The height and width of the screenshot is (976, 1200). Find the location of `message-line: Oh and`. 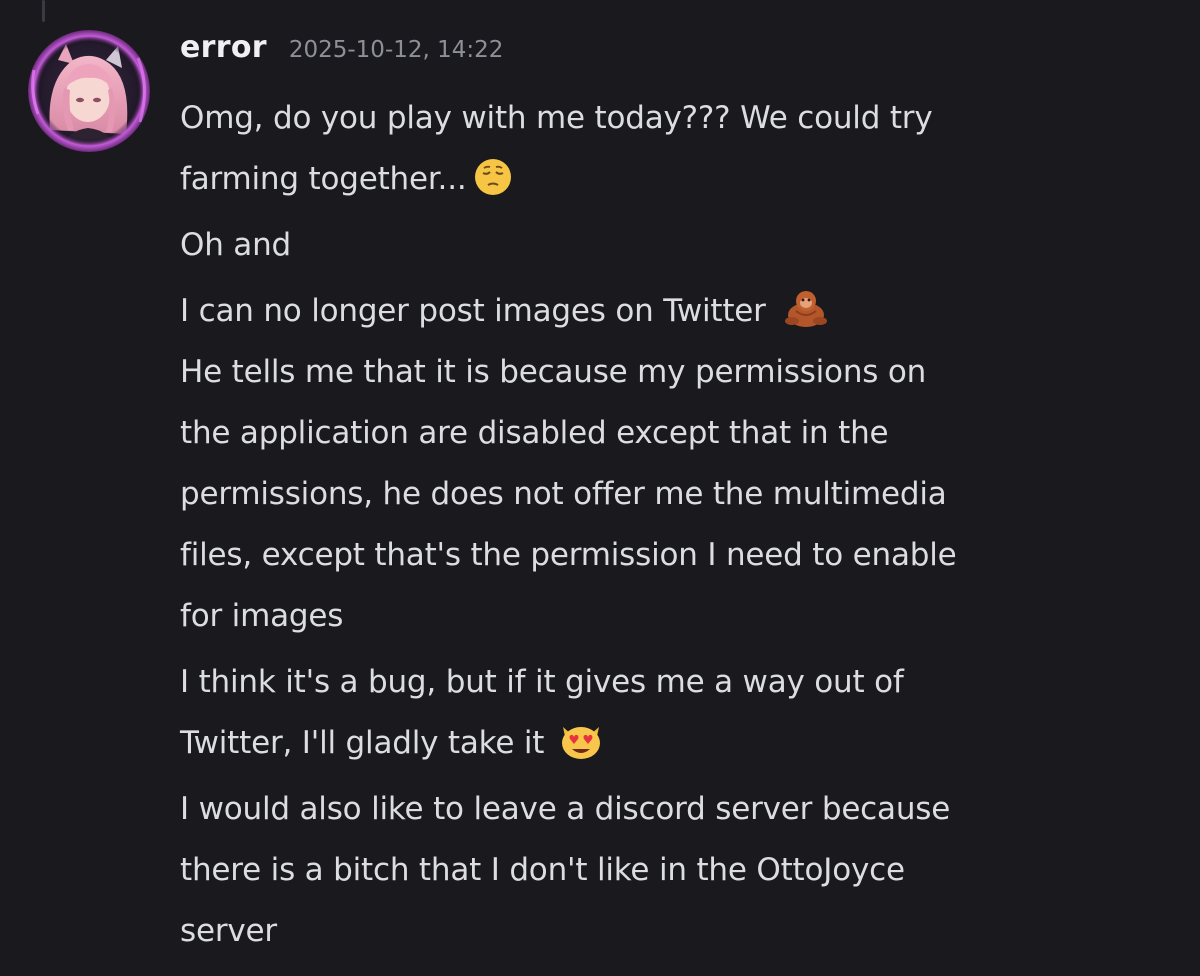

message-line: Oh and is located at coordinates (236, 245).